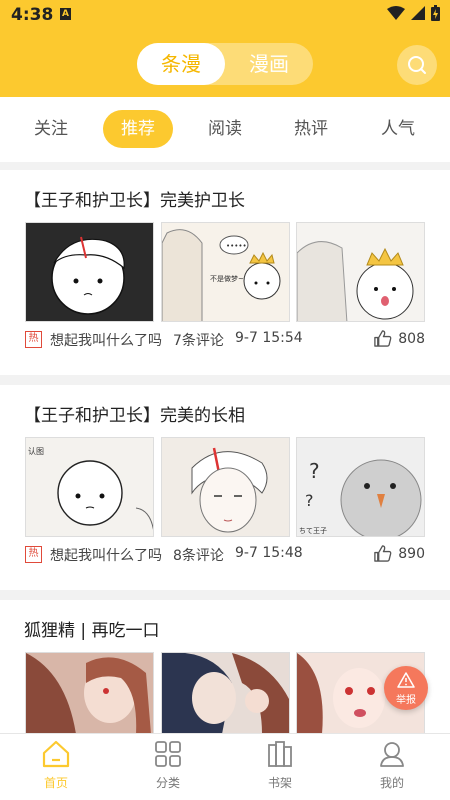 This screenshot has height=800, width=450. Describe the element at coordinates (406, 700) in the screenshot. I see `report-label: 举报` at that location.